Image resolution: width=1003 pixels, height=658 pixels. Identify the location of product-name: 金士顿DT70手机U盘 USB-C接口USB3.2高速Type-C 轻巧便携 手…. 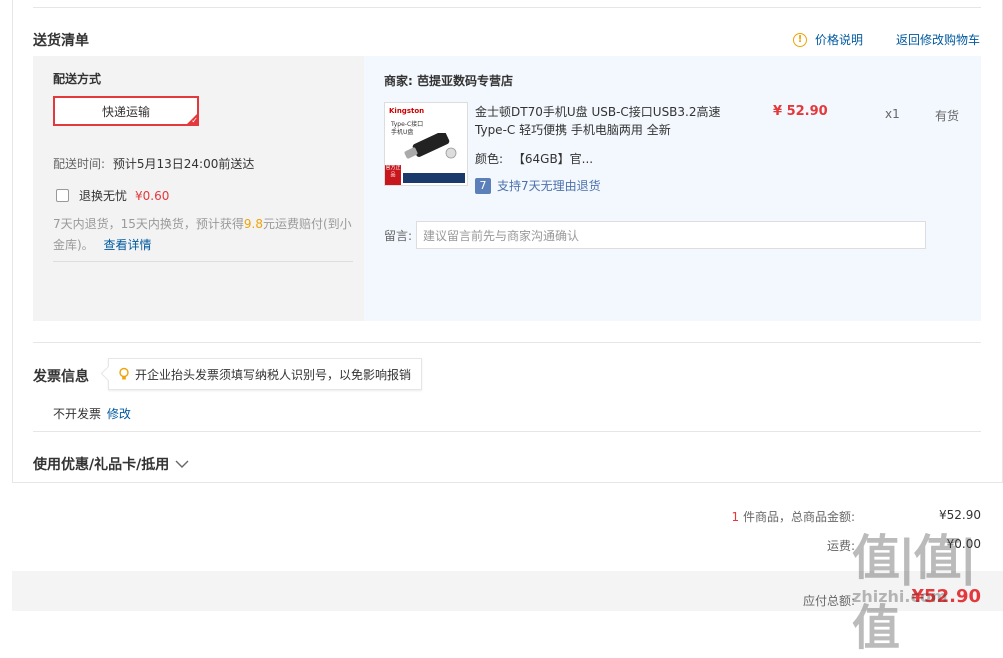
(600, 121).